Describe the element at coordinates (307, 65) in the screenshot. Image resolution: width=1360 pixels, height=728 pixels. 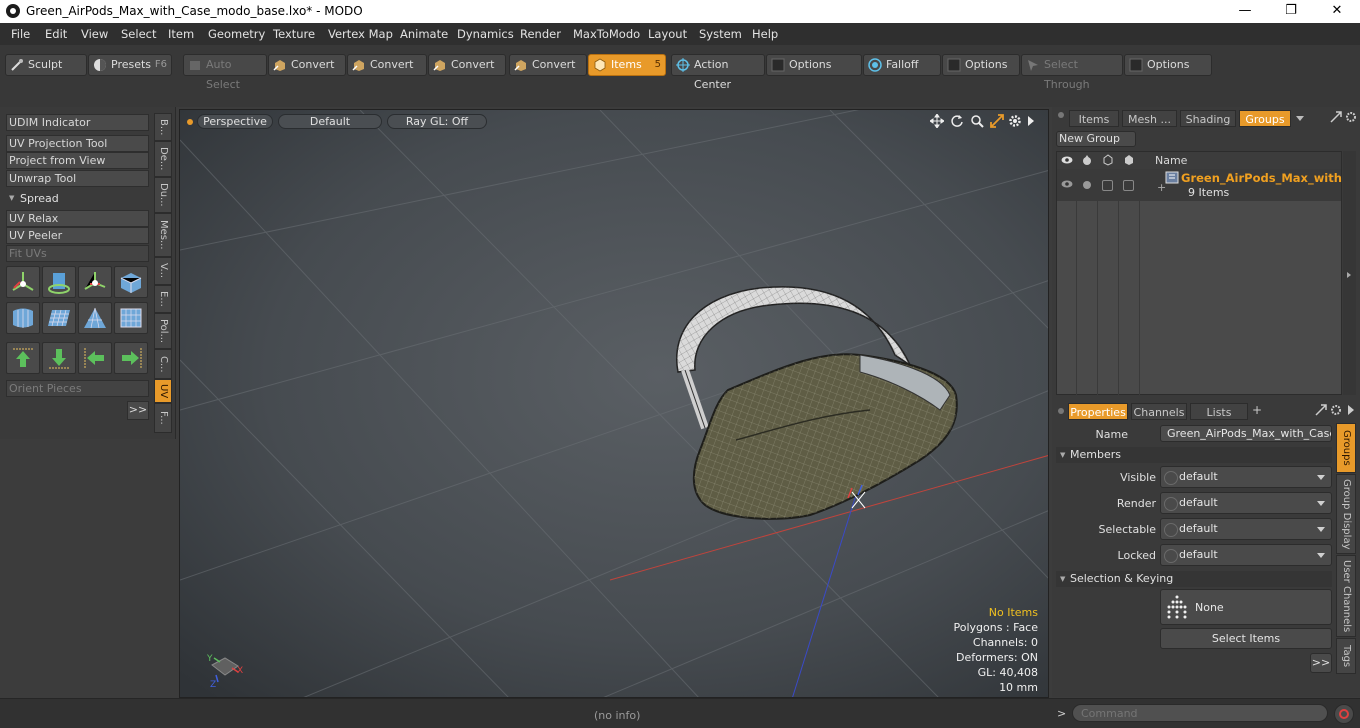
I see `convert-vertices-button: Convert` at that location.